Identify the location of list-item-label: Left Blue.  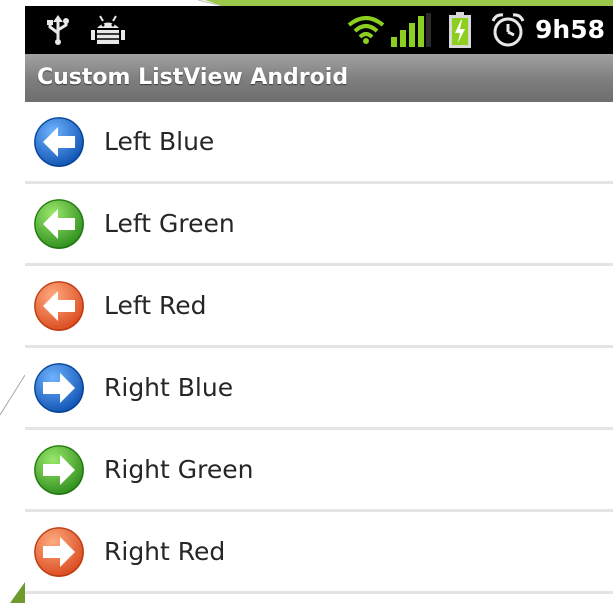
(159, 141).